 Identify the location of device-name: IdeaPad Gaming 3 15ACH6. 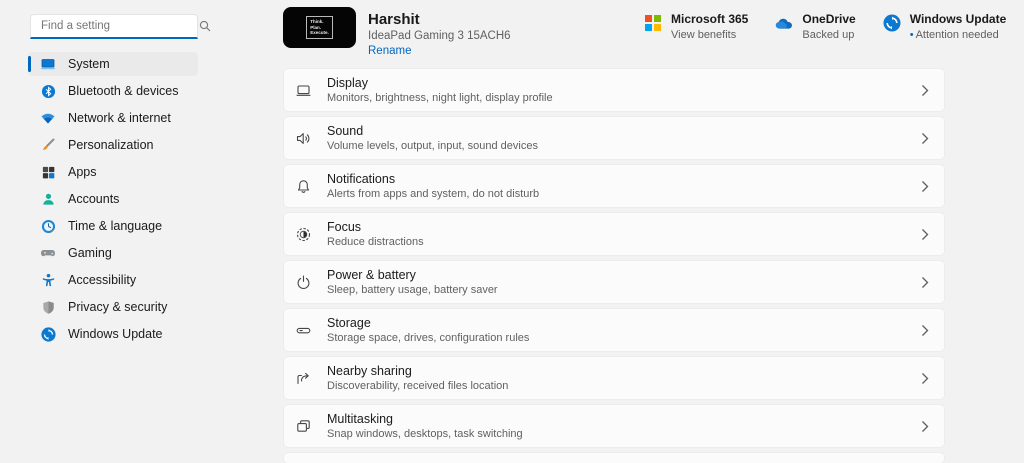
(439, 36).